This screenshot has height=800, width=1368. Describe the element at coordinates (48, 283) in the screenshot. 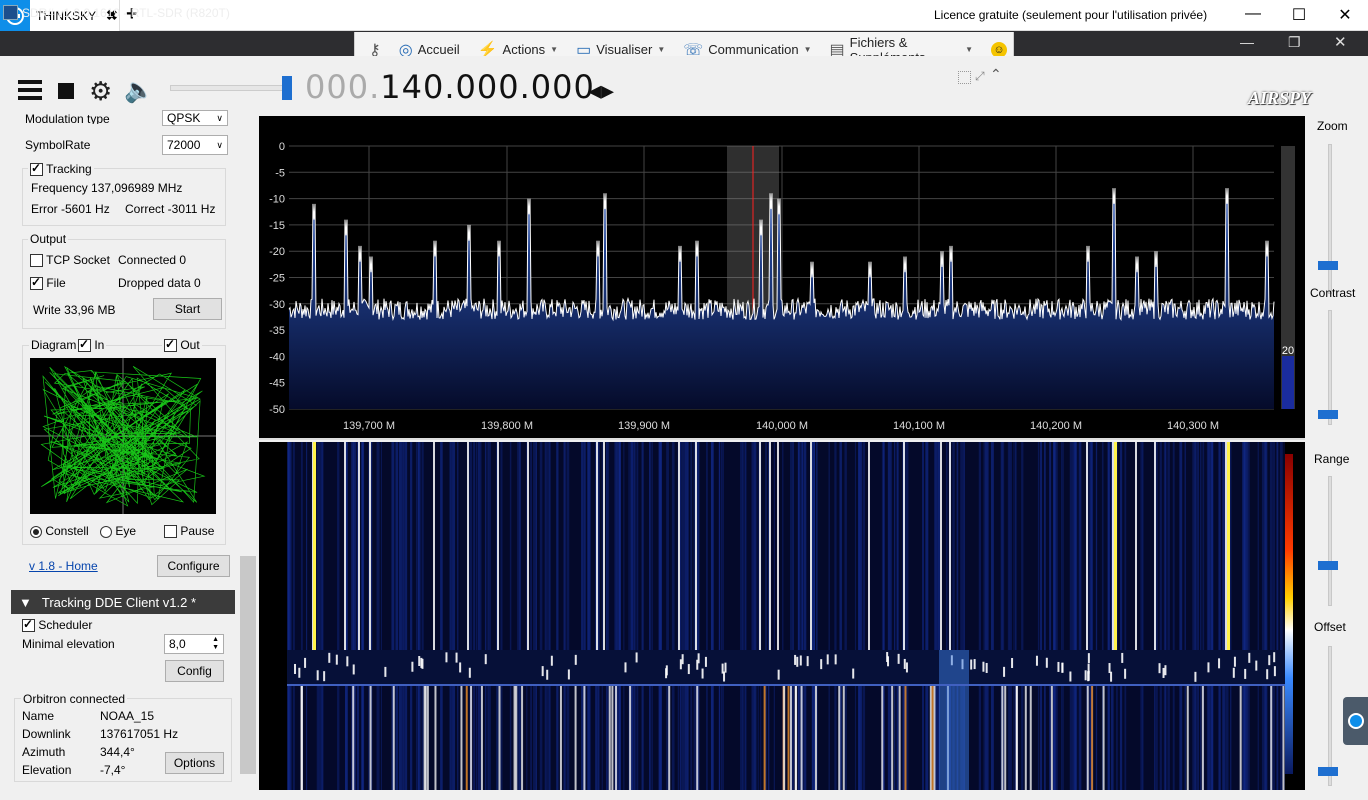

I see `file-checkbox: File` at that location.